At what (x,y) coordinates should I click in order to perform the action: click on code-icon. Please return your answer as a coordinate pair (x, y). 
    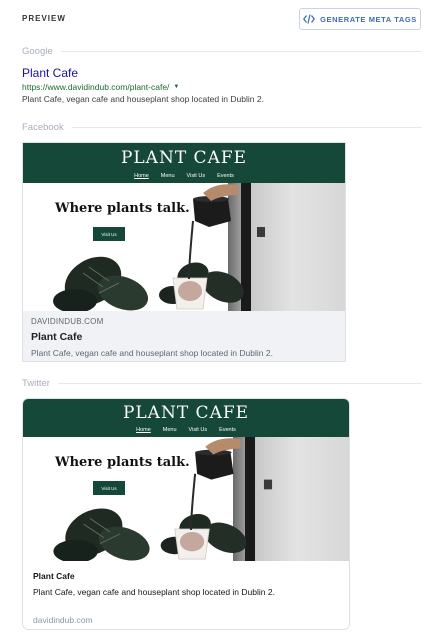
    Looking at the image, I should click on (309, 19).